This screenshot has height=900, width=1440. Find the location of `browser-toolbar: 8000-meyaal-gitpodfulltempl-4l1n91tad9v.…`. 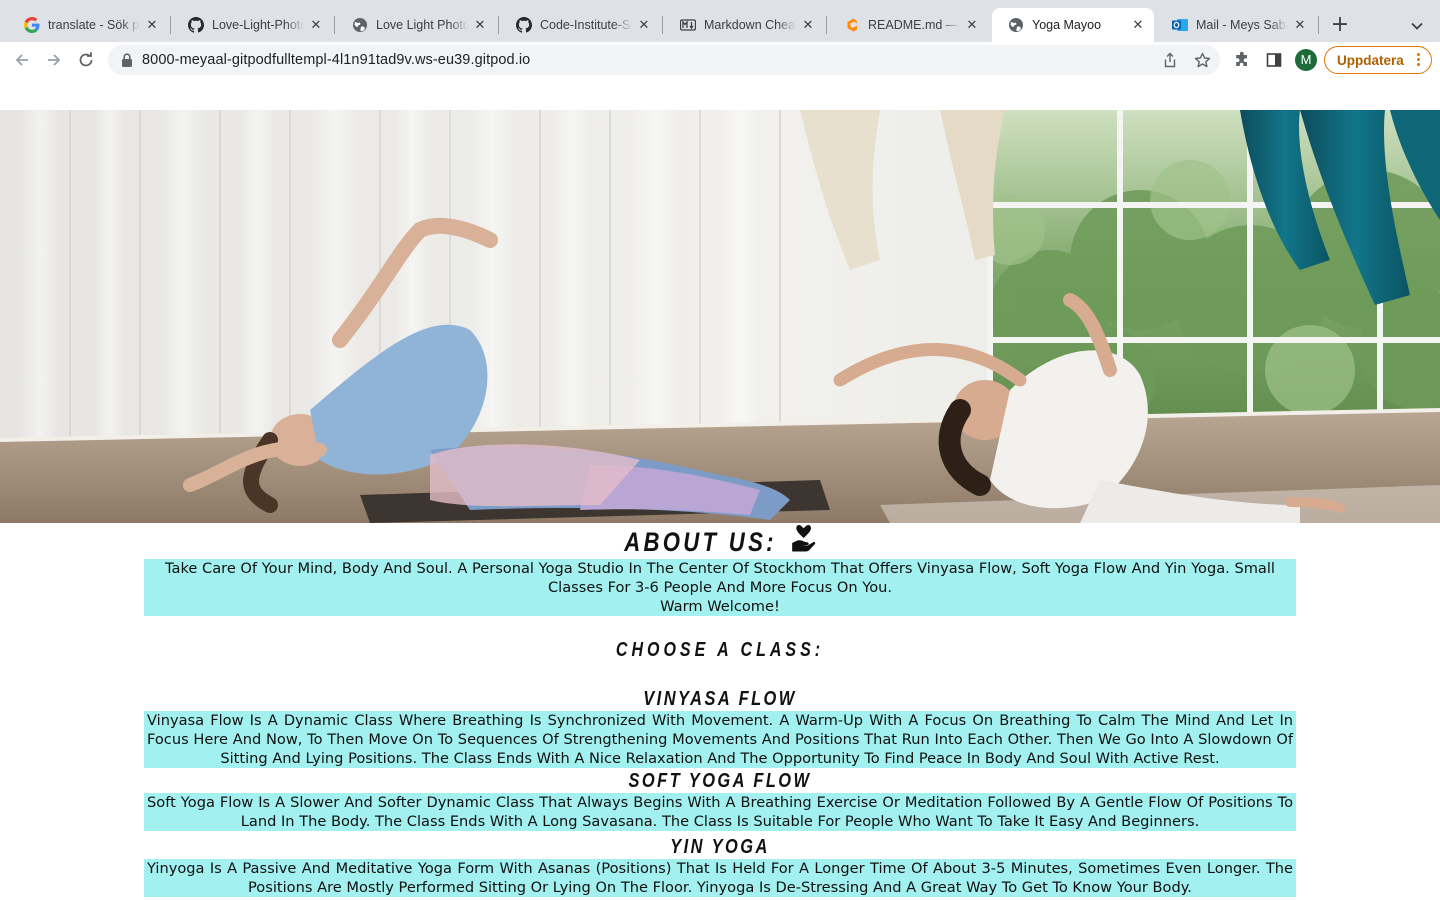

browser-toolbar: 8000-meyaal-gitpodfulltempl-4l1n91tad9v.… is located at coordinates (720, 60).